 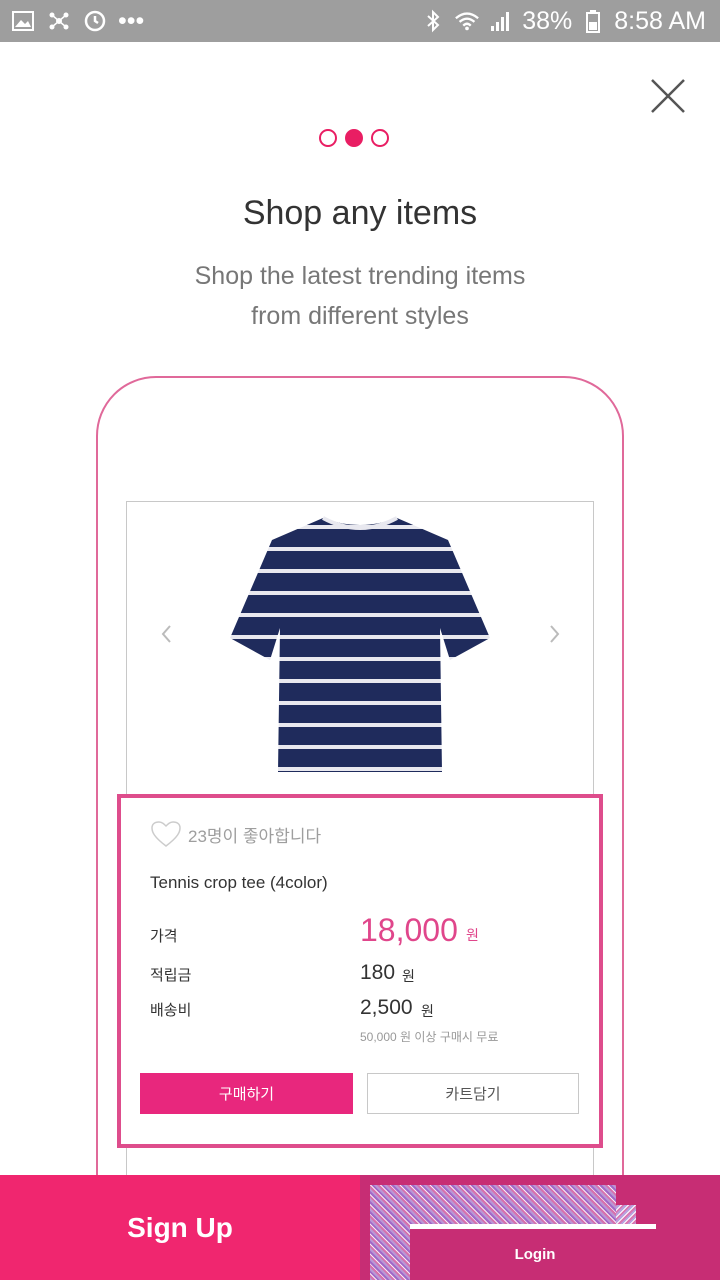 I want to click on shipping-note: 50,000 원 이상 구매시 무료, so click(x=429, y=1037).